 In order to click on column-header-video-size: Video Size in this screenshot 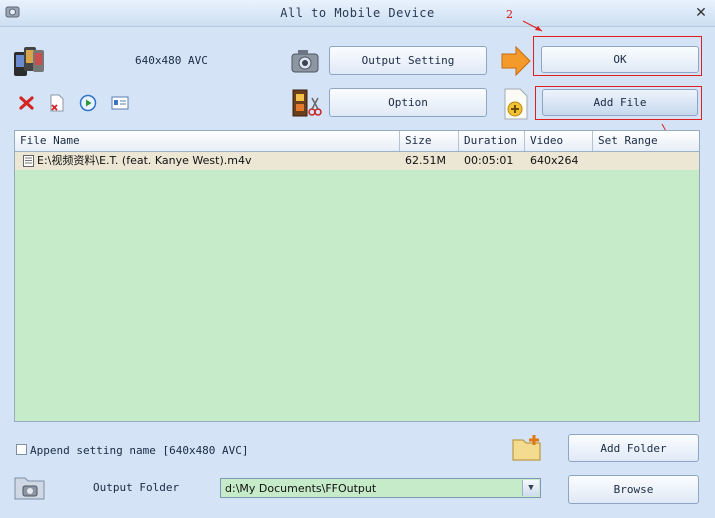, I will do `click(559, 149)`.